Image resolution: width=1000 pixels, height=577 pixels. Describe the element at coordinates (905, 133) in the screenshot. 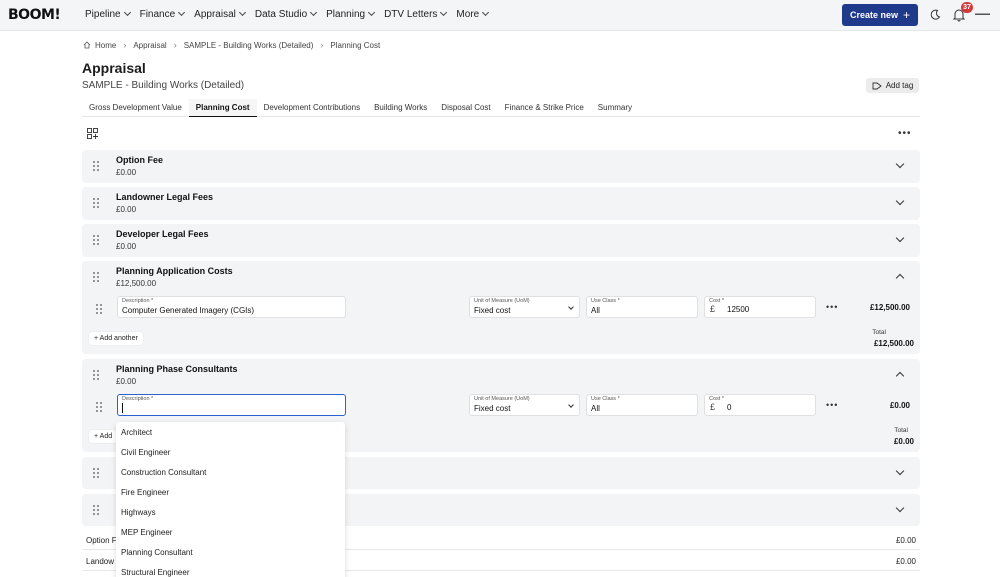

I see `more-options-icon: •••` at that location.